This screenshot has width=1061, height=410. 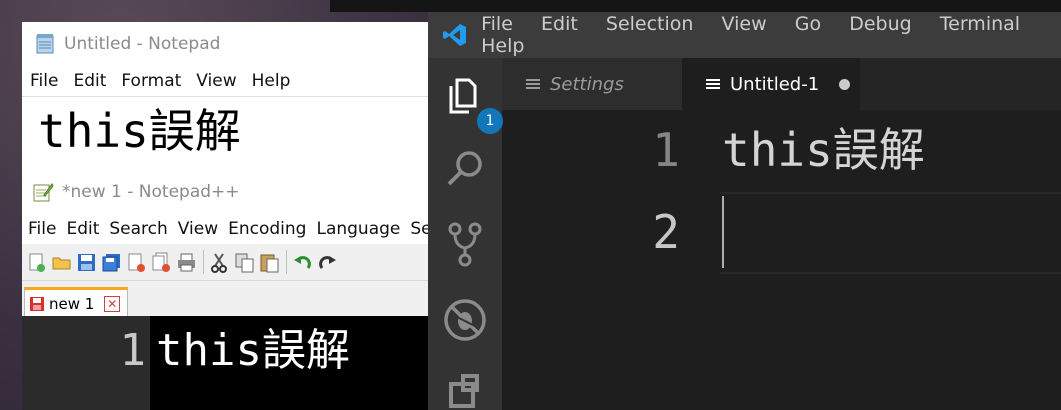 I want to click on activity-debug, so click(x=465, y=320).